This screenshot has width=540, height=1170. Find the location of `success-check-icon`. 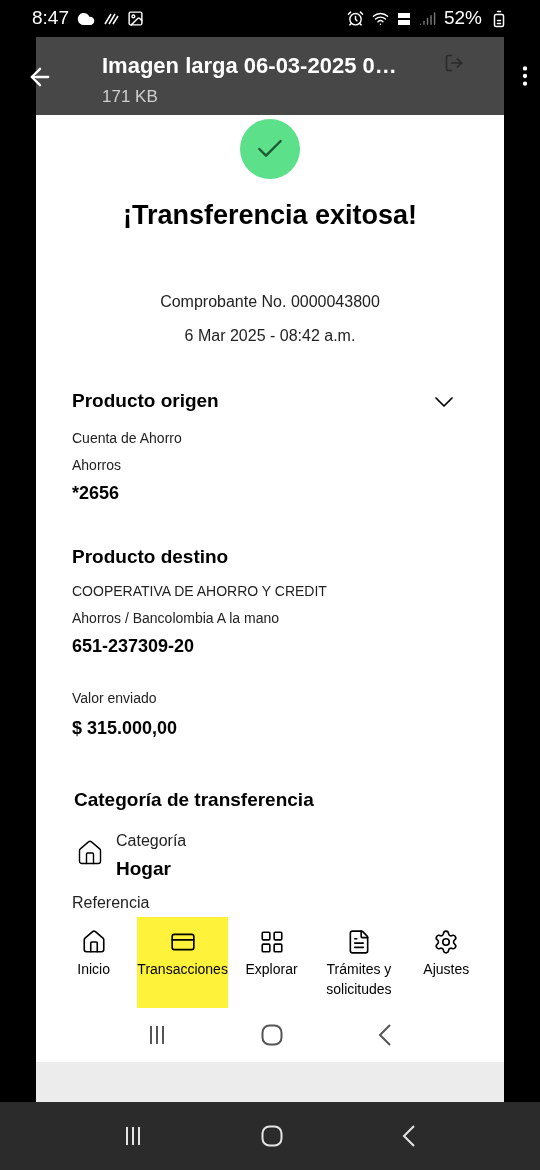

success-check-icon is located at coordinates (270, 149).